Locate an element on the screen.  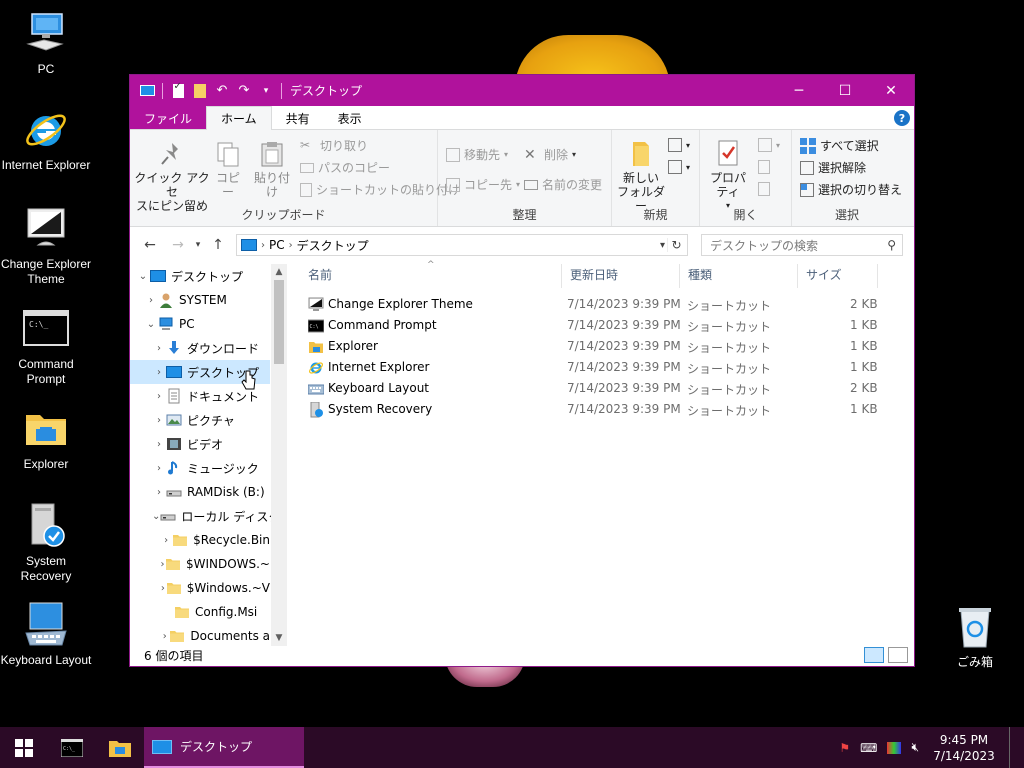
new-folder-qat-icon is located at coordinates (200, 91).